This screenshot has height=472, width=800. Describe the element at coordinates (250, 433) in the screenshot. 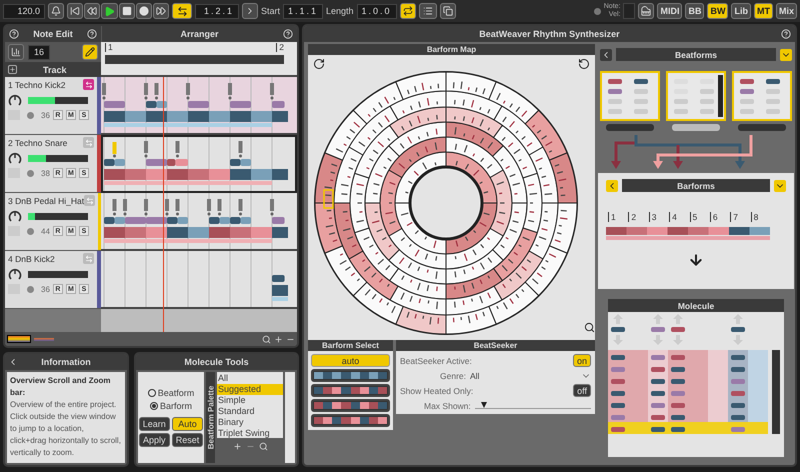

I see `palette-item: Triplet Swing` at that location.